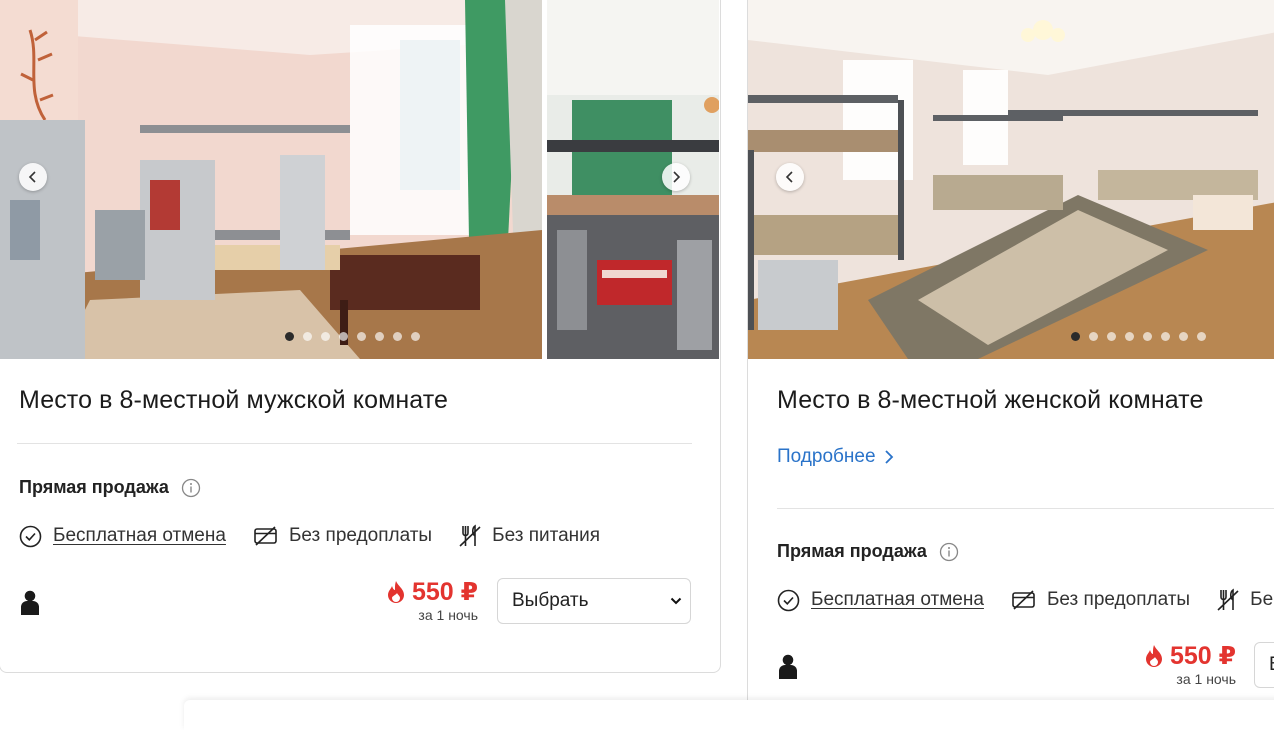 The width and height of the screenshot is (1274, 730). I want to click on room-title: Место в 8-местной женской комнате, so click(990, 400).